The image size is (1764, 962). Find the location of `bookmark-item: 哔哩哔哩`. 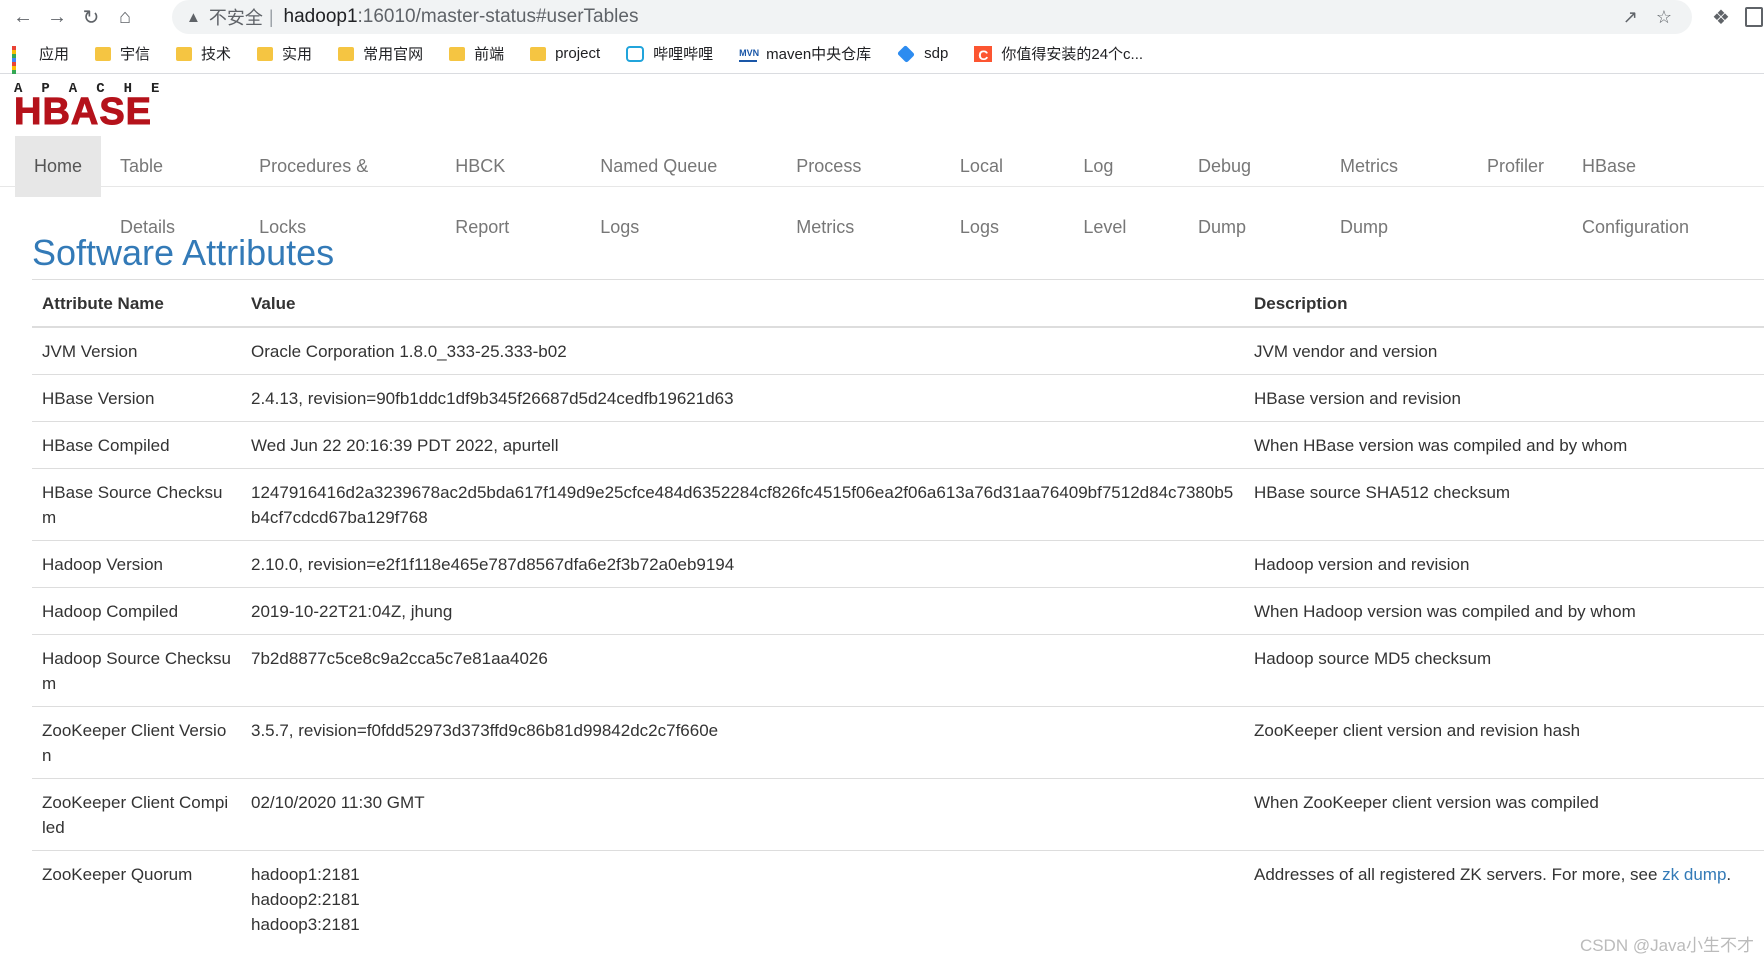

bookmark-item: 哔哩哔哩 is located at coordinates (669, 53).